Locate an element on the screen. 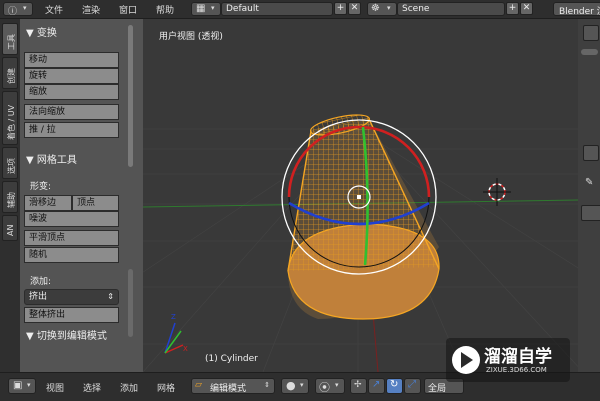  layout-name-field: Default is located at coordinates (277, 9).